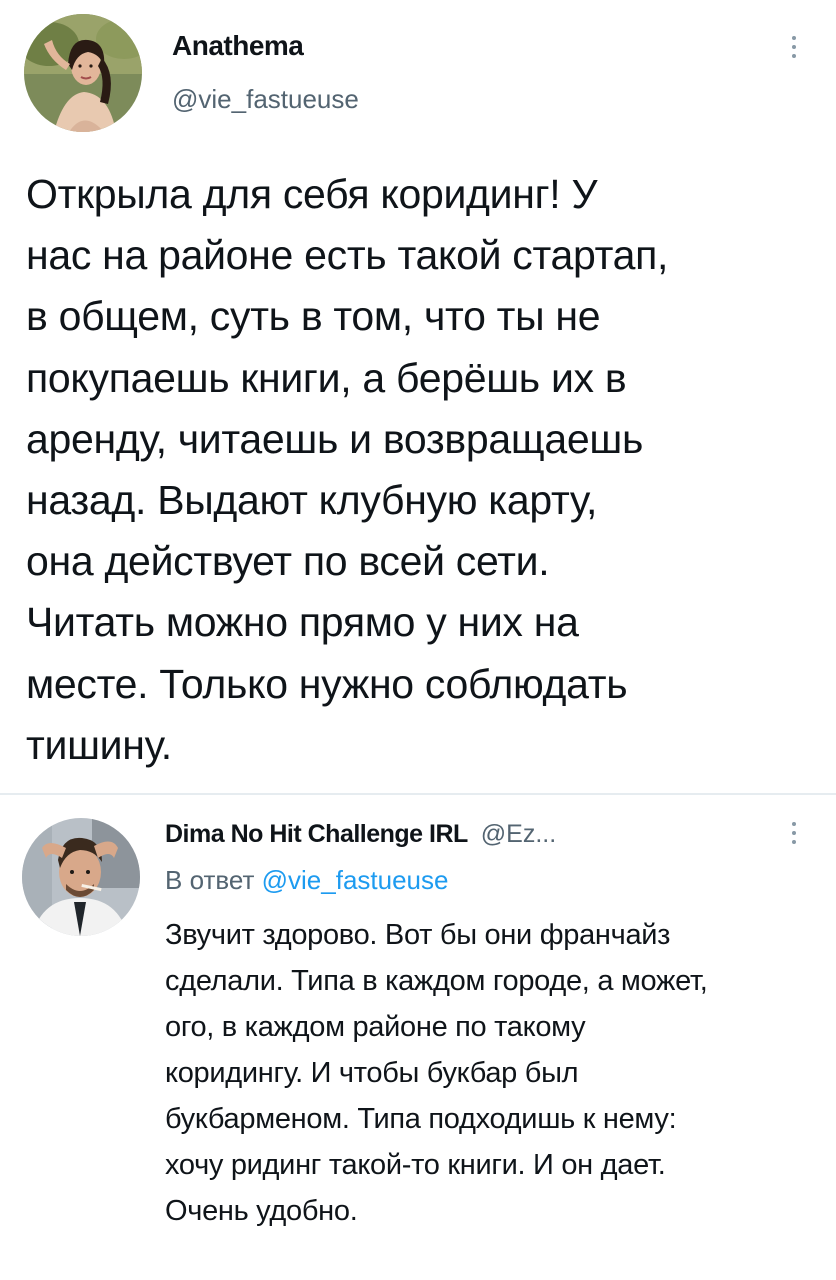 The image size is (836, 1280). What do you see at coordinates (238, 46) in the screenshot?
I see `author-name: Anathema` at bounding box center [238, 46].